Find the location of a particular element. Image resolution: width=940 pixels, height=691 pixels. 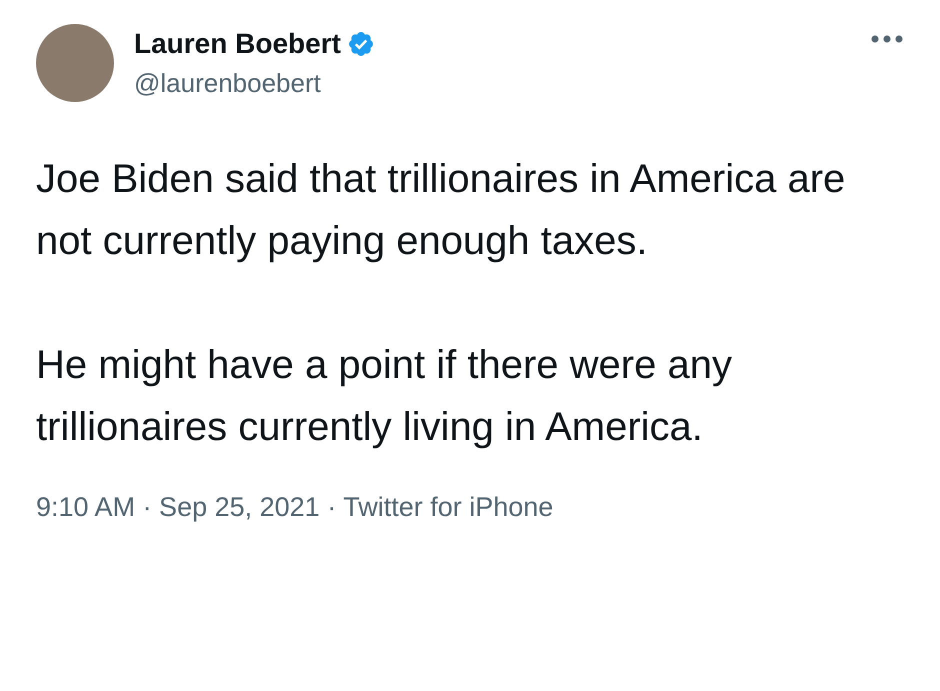

tweet-timestamp: 9:10 AM · Sep 25, 2021 · Twitter for iPhone is located at coordinates (295, 507).